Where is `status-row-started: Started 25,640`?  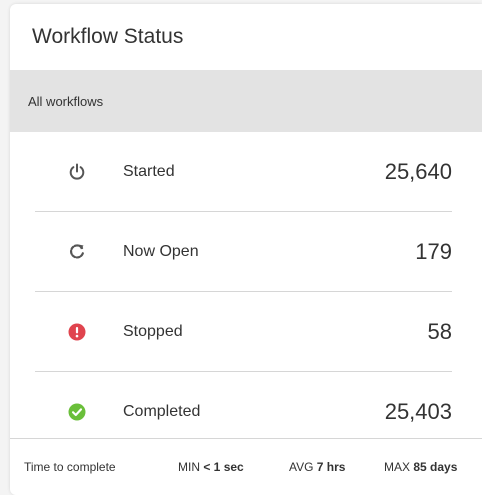 status-row-started: Started 25,640 is located at coordinates (243, 172).